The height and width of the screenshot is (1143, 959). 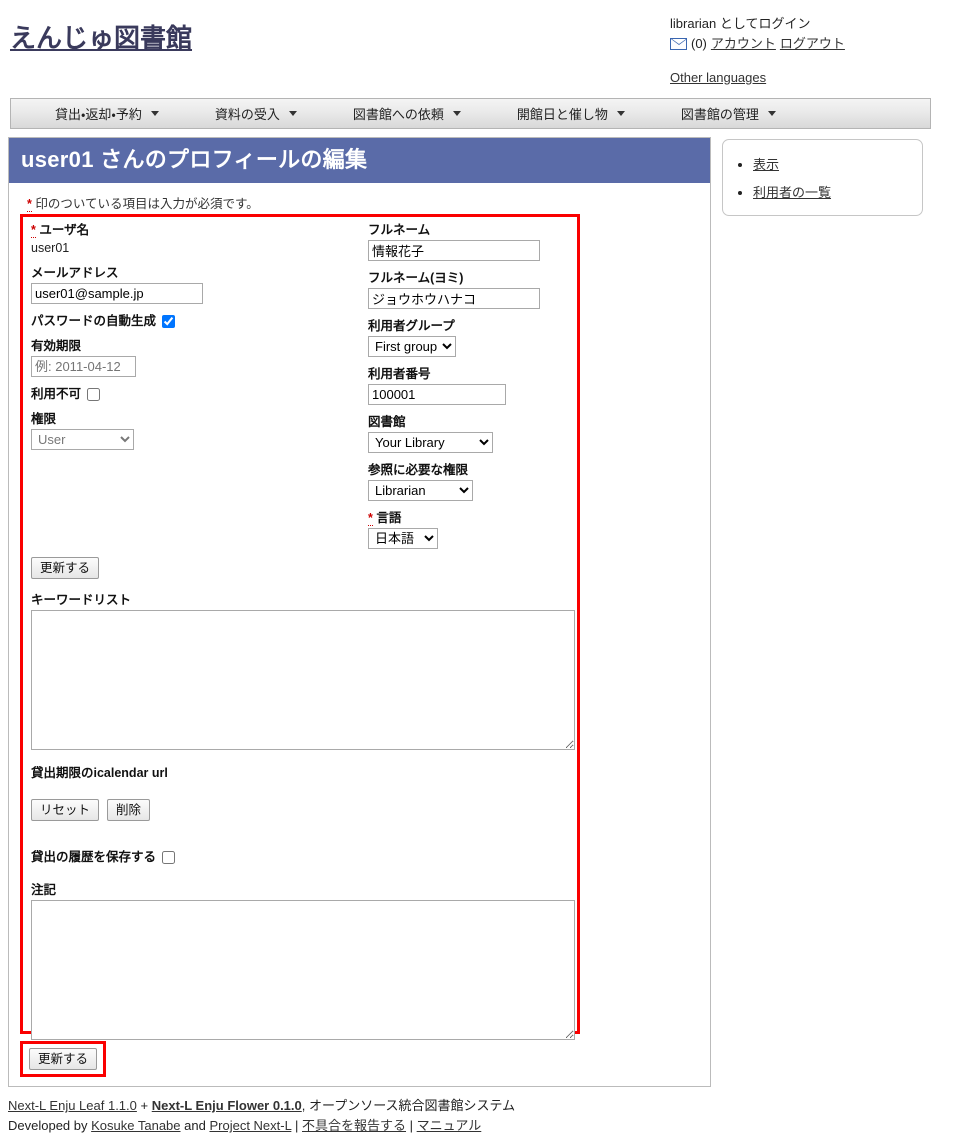 I want to click on enju-leaf-link: Next-L Enju Leaf 1.1.0, so click(x=72, y=1105).